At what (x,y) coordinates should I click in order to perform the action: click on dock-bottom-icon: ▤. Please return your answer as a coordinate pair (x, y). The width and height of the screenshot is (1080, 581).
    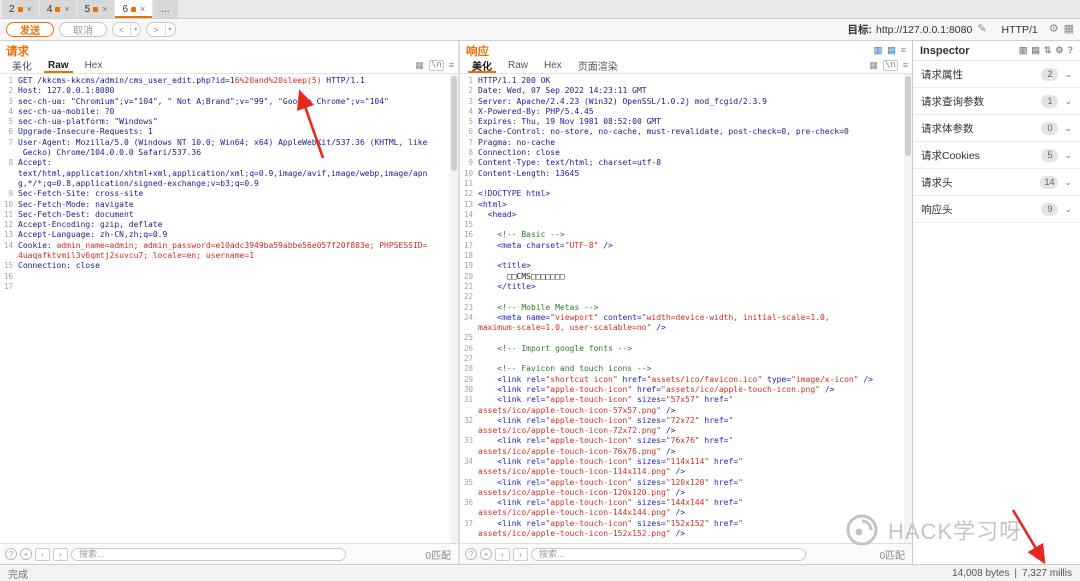
    Looking at the image, I should click on (891, 50).